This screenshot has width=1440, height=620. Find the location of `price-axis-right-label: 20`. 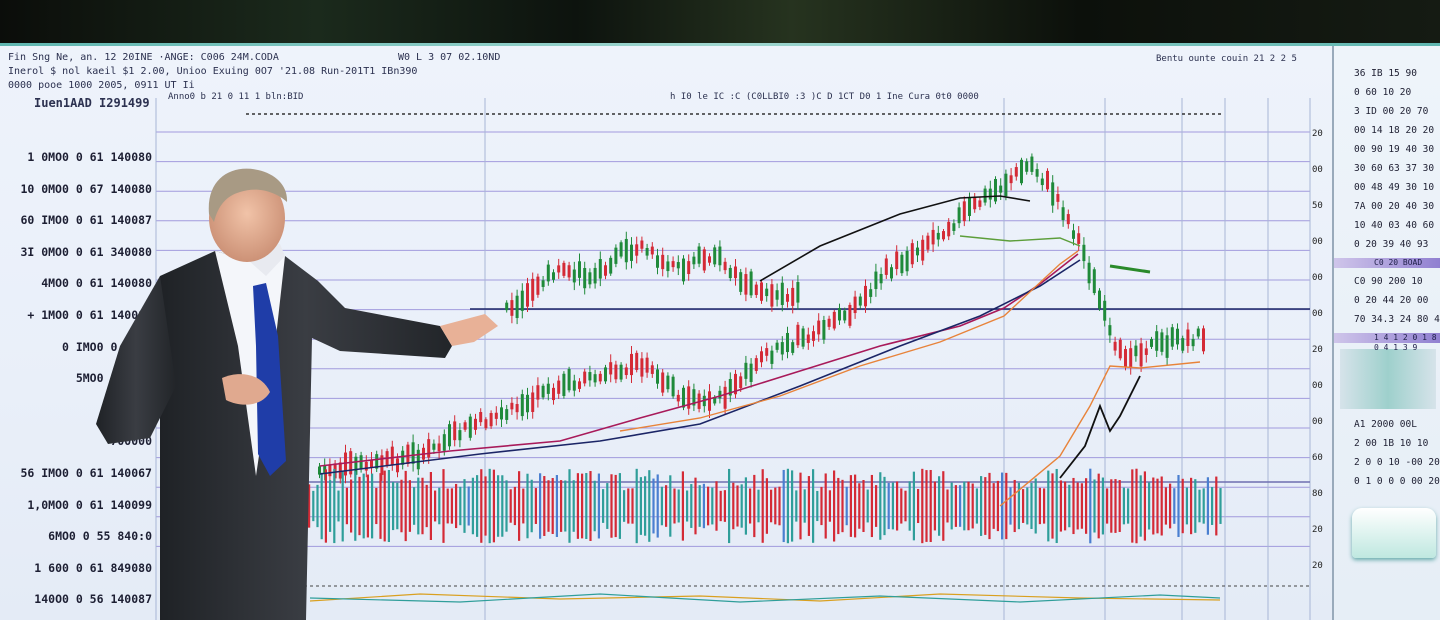

price-axis-right-label: 20 is located at coordinates (1317, 530).